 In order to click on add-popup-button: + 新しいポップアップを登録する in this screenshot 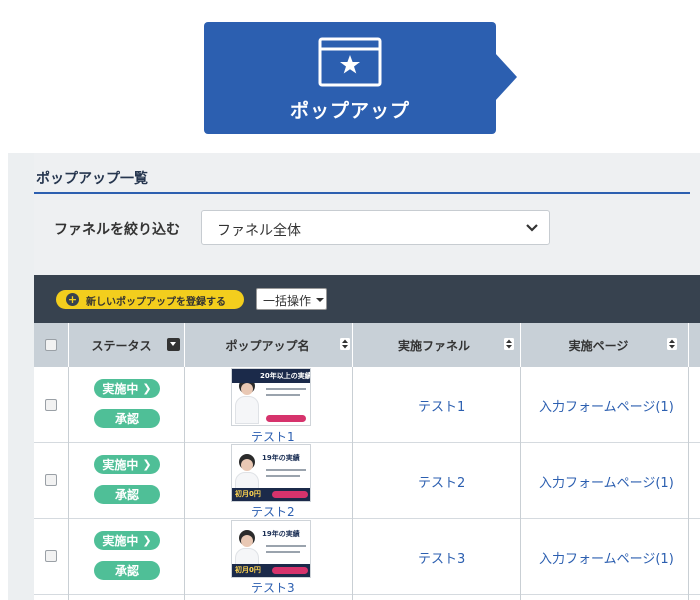, I will do `click(150, 299)`.